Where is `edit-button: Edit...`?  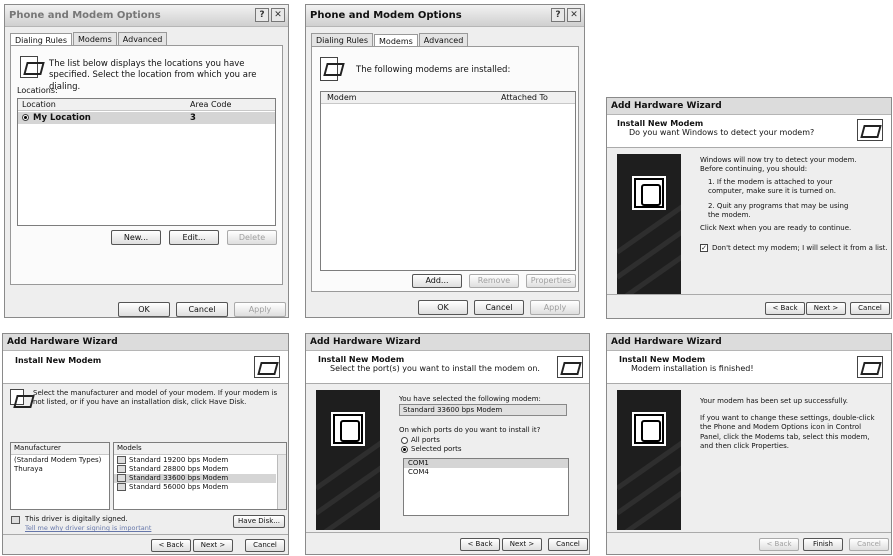
edit-button: Edit... is located at coordinates (194, 237).